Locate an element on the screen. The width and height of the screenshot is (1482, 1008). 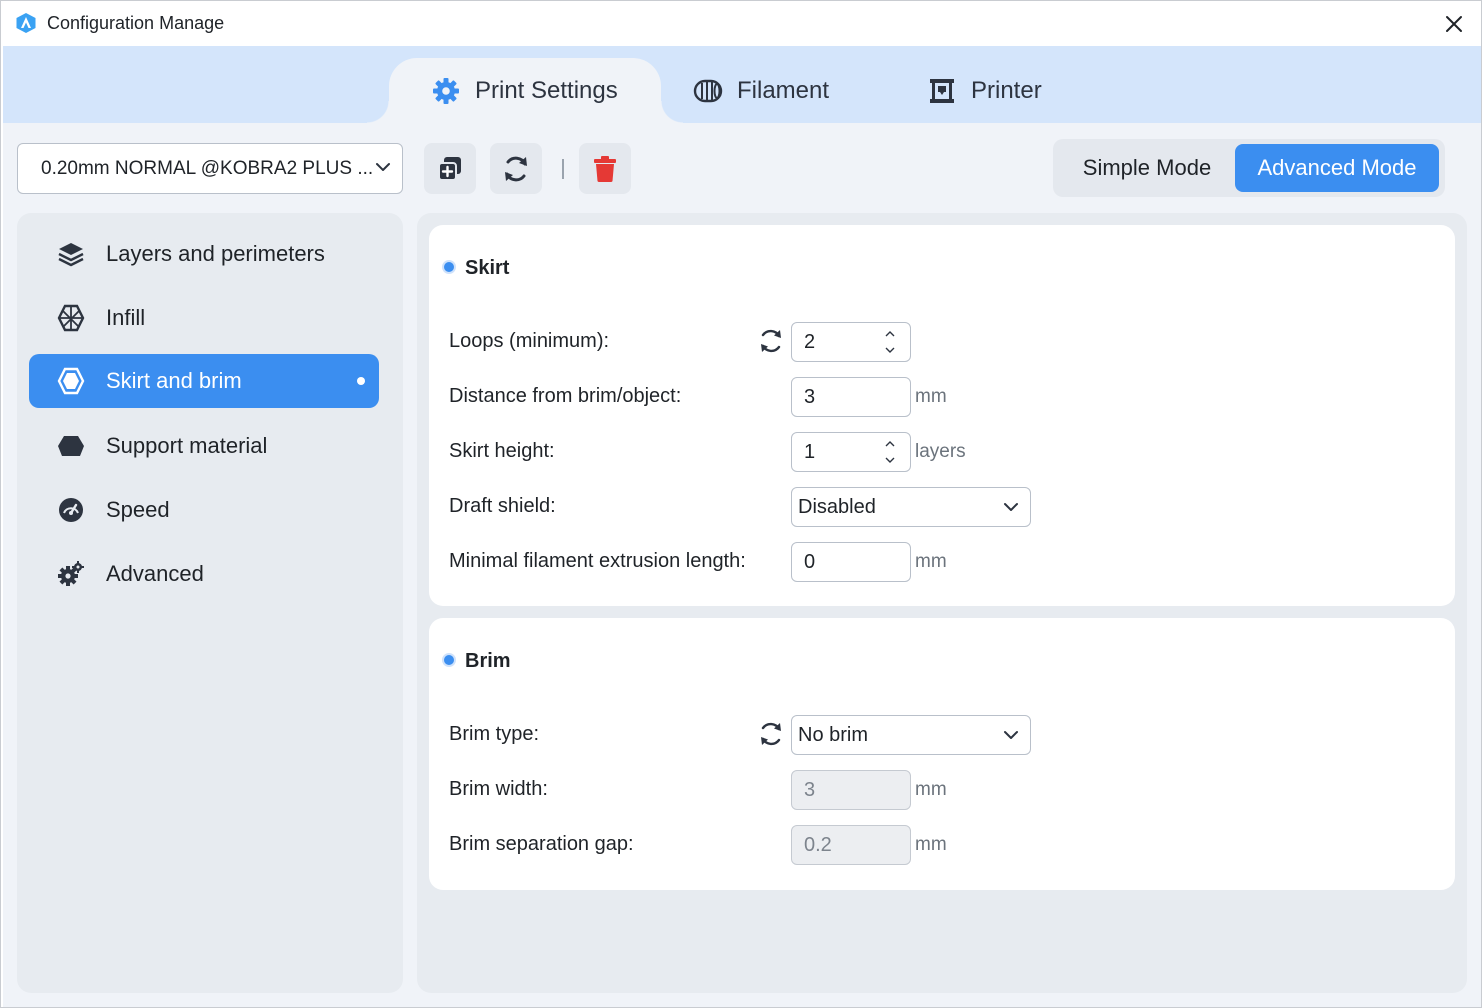
sidebar-item-skirt-and-brim: Skirt and brim is located at coordinates (204, 381).